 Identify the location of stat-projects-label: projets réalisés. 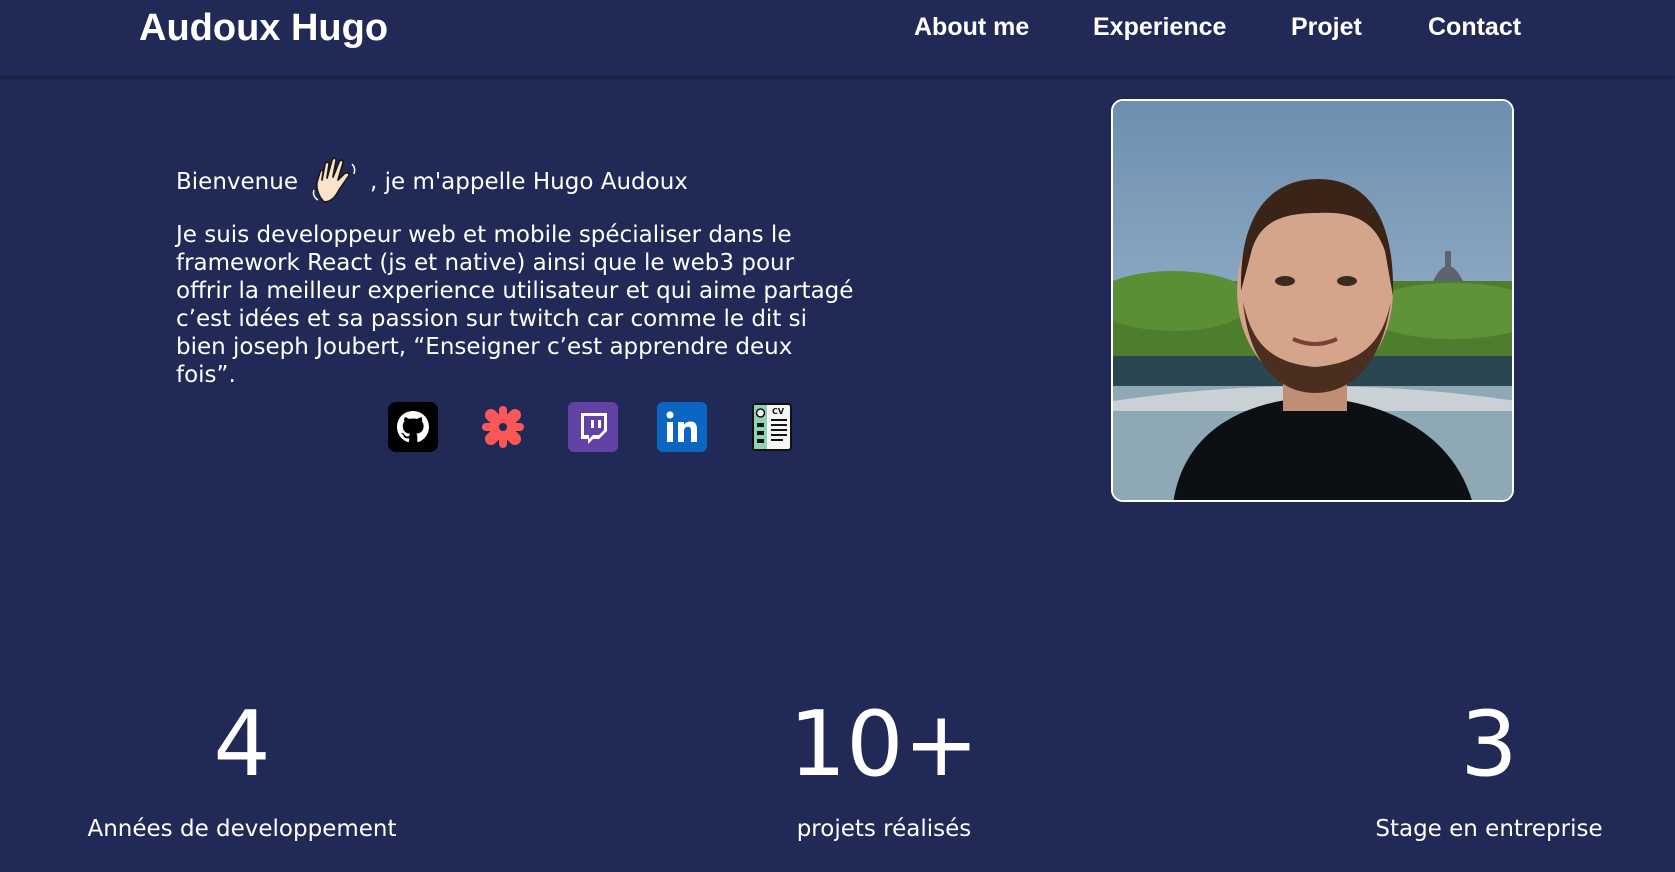
(884, 829).